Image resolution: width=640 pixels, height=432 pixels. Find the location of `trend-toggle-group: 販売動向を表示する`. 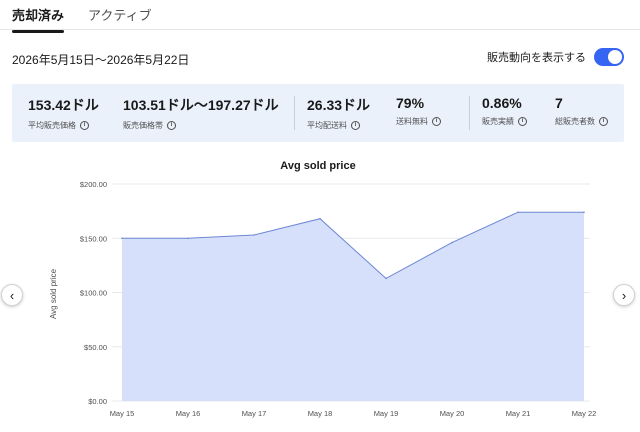

trend-toggle-group: 販売動向を表示する is located at coordinates (555, 57).